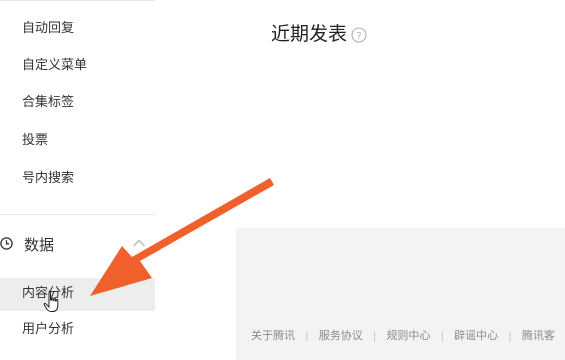  Describe the element at coordinates (51, 301) in the screenshot. I see `hand-cursor-icon` at that location.